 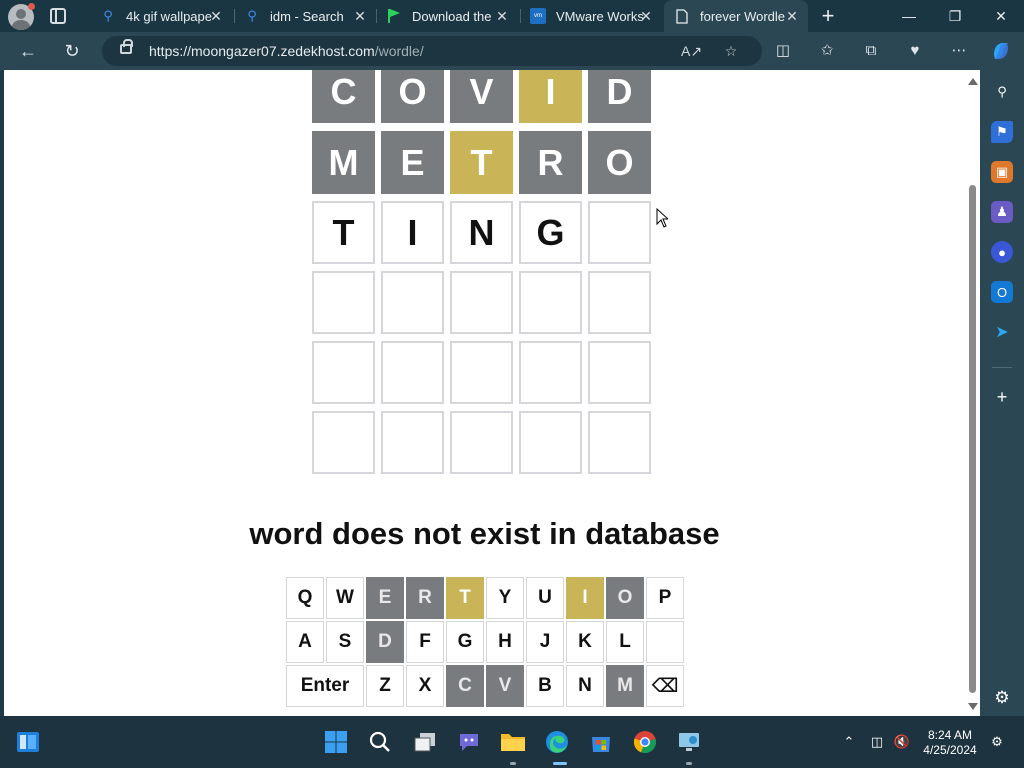 I want to click on key-t: T, so click(x=465, y=598).